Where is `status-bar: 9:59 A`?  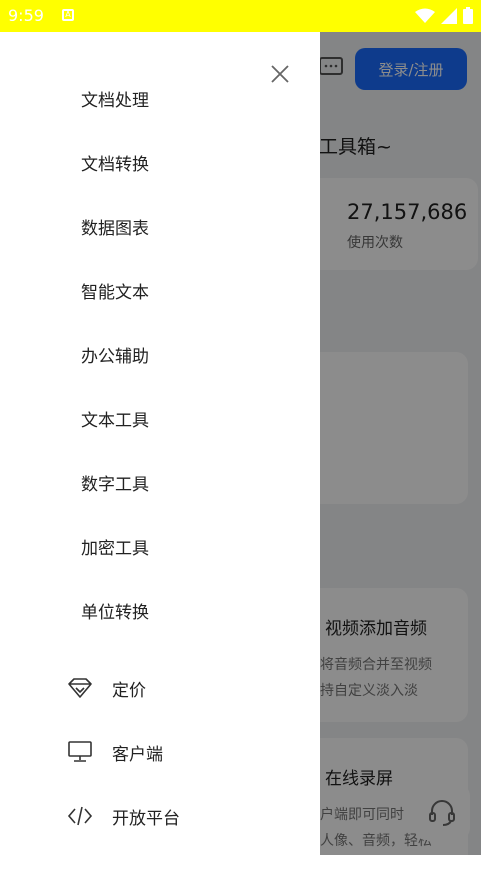 status-bar: 9:59 A is located at coordinates (240, 16).